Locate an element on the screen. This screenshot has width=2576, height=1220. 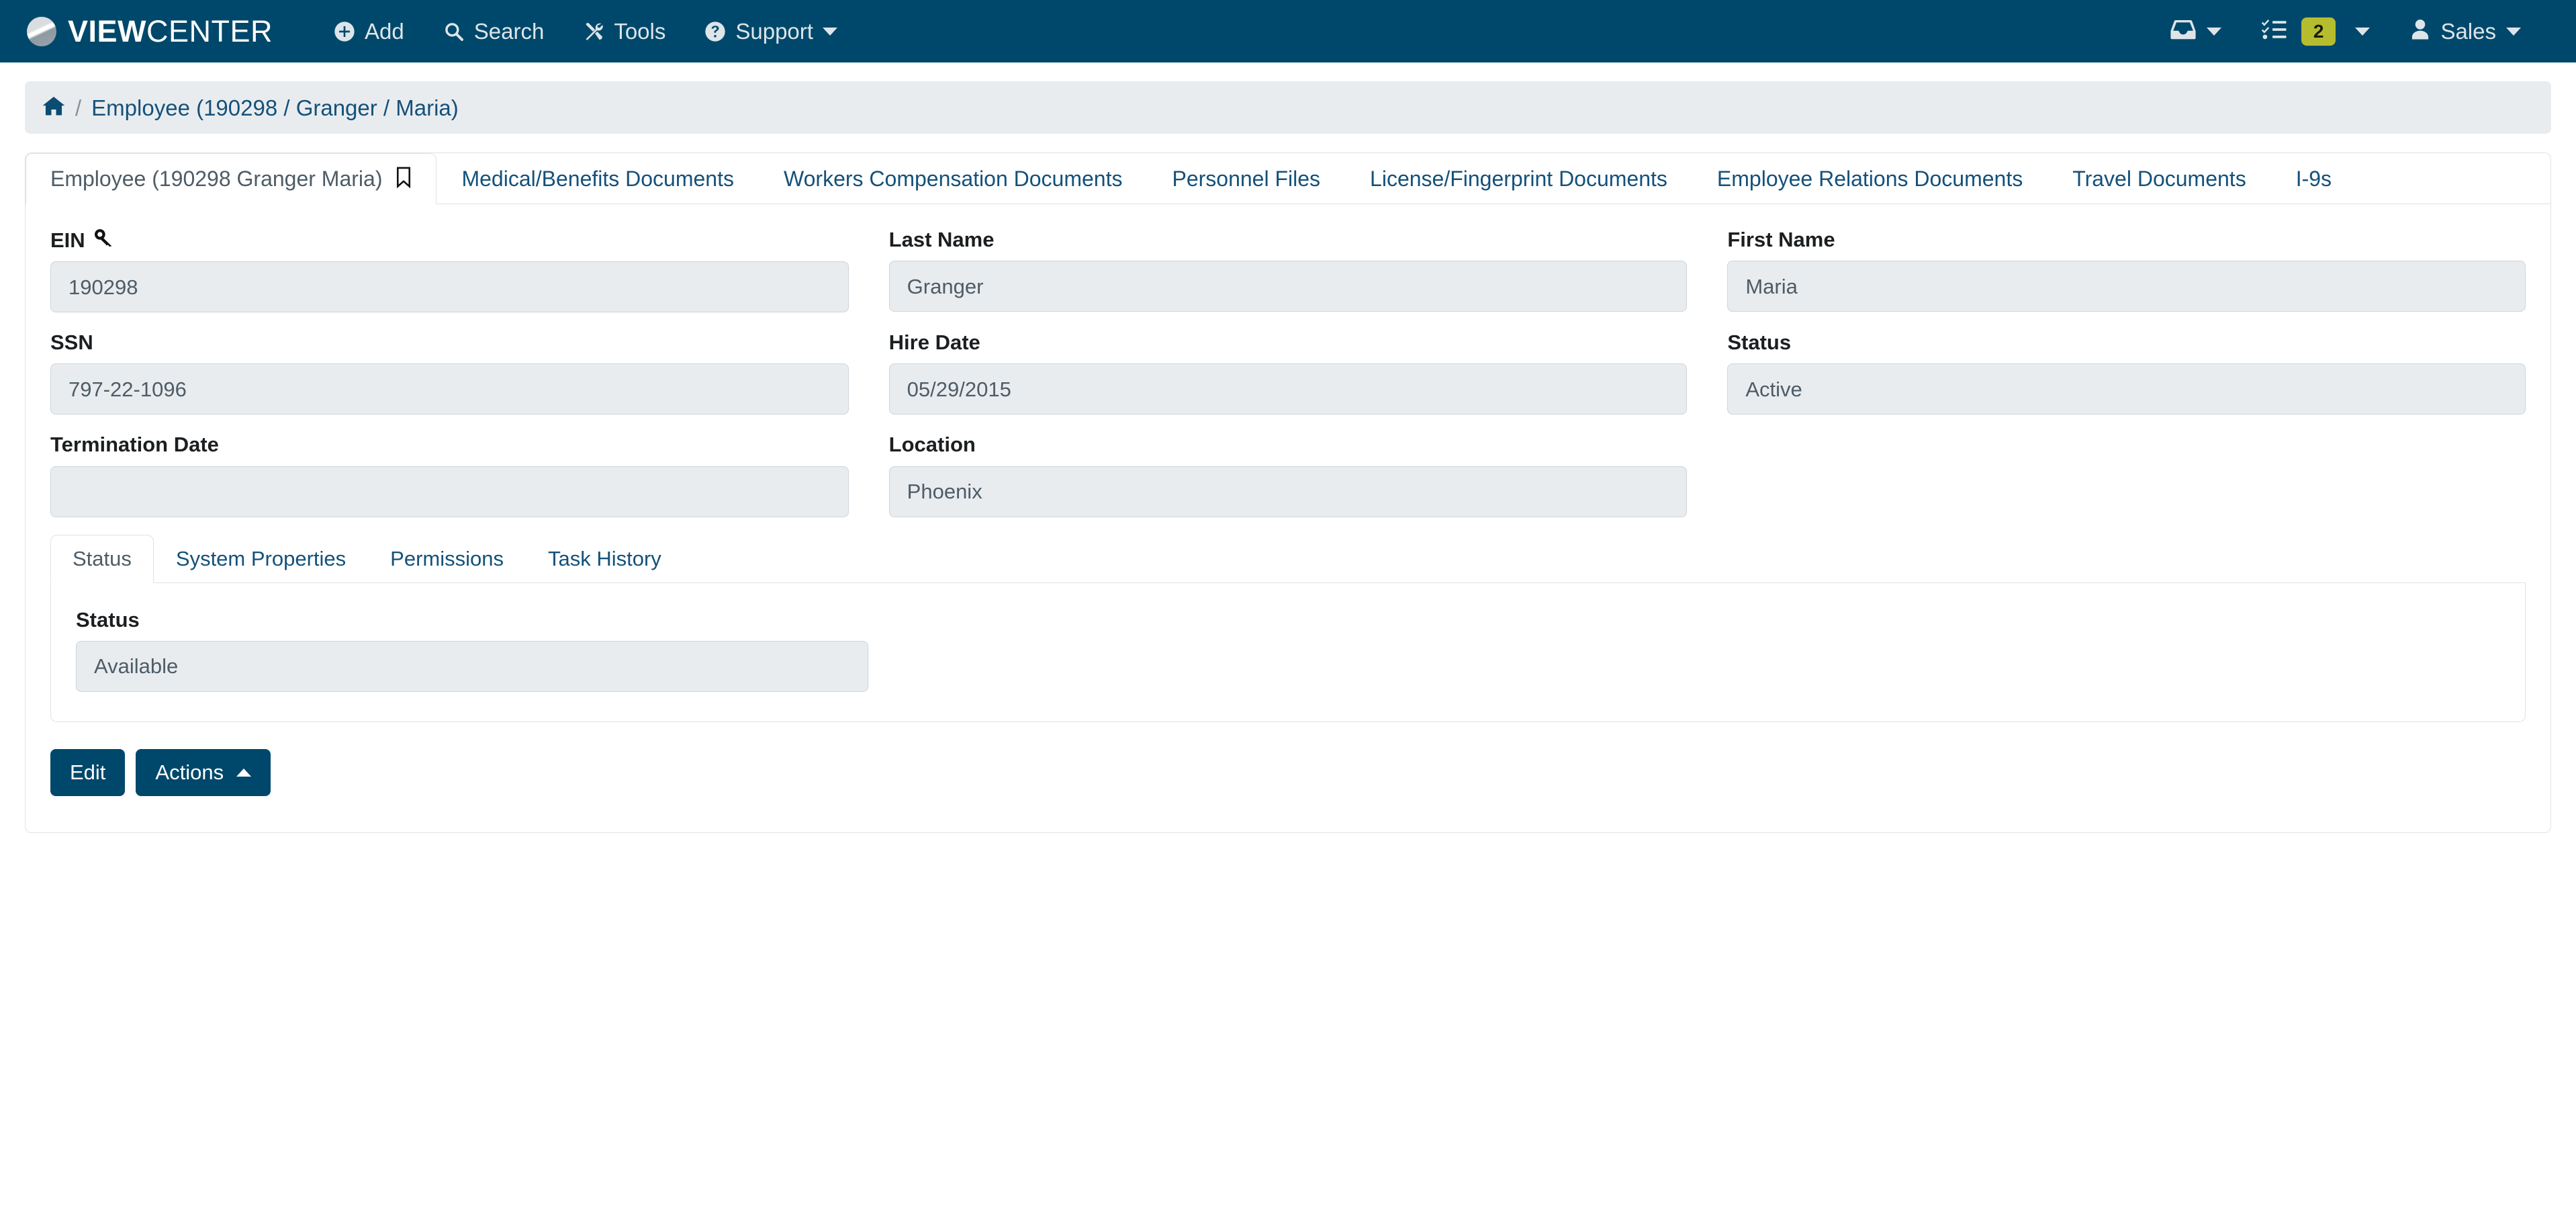
tab-status-label: Status is located at coordinates (102, 559).